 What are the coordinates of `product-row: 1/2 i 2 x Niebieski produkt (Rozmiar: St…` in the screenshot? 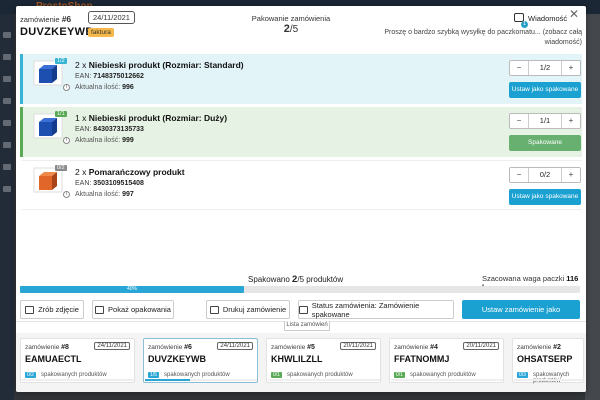 It's located at (301, 79).